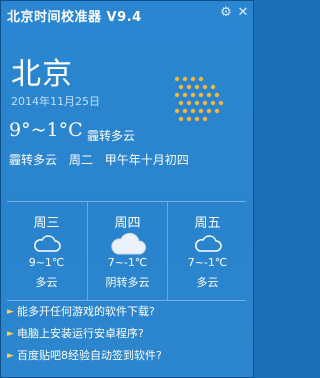 This screenshot has width=320, height=378. I want to click on haze-weather-icon, so click(199, 99).